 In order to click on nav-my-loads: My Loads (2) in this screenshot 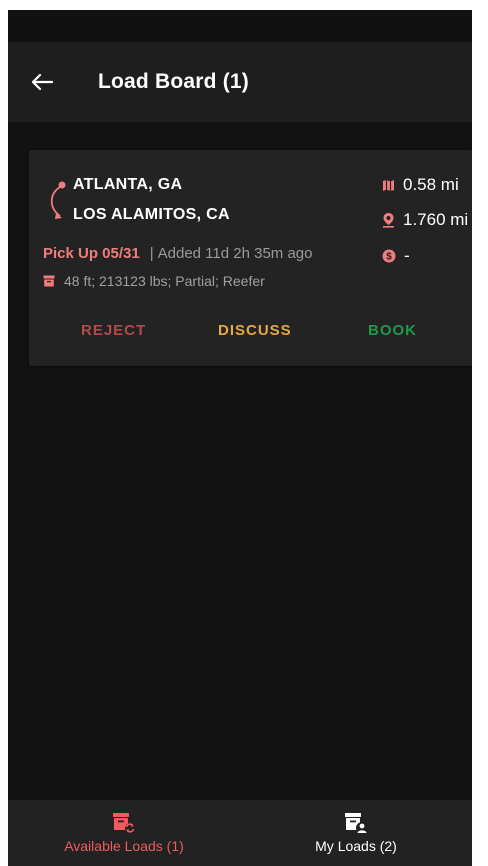, I will do `click(356, 833)`.